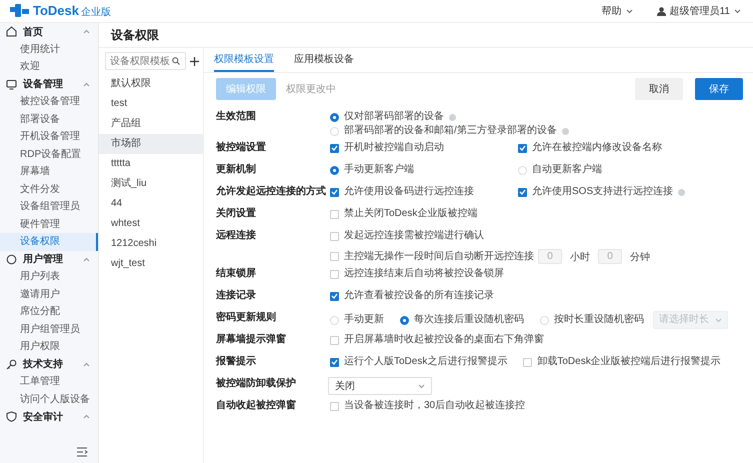 The height and width of the screenshot is (463, 753). Describe the element at coordinates (49, 31) in the screenshot. I see `sidebar-group: 首页` at that location.